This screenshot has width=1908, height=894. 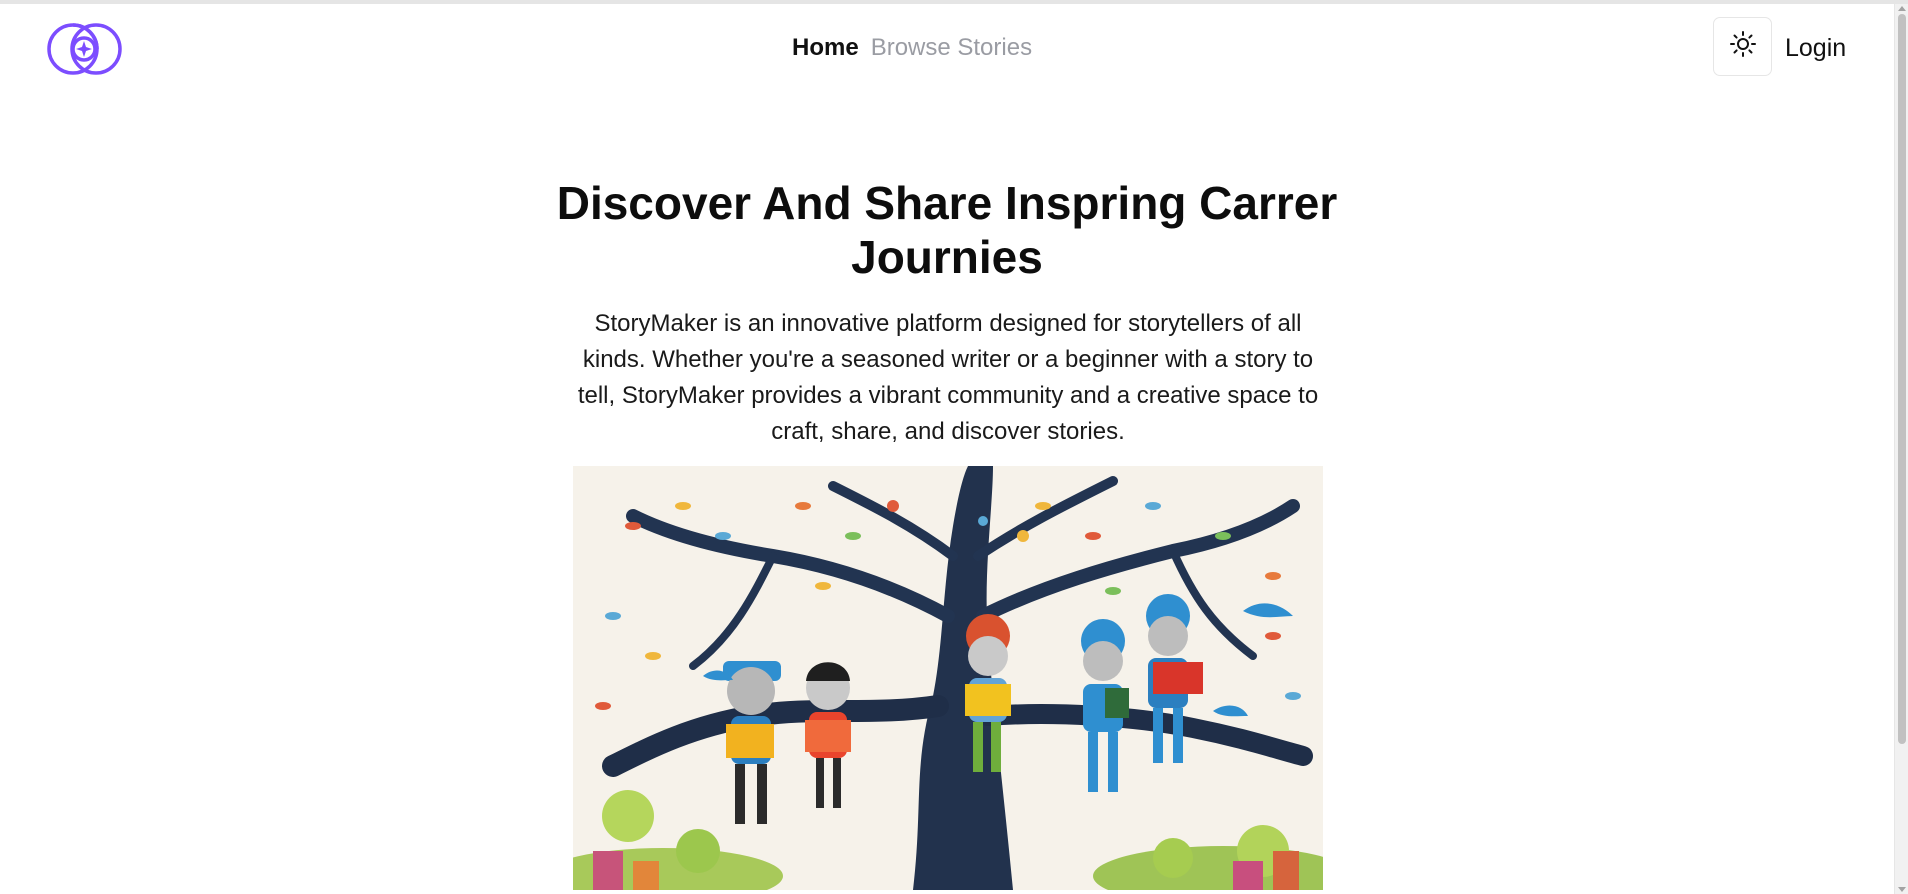 I want to click on main-nav: Home Browse Stories, so click(x=912, y=48).